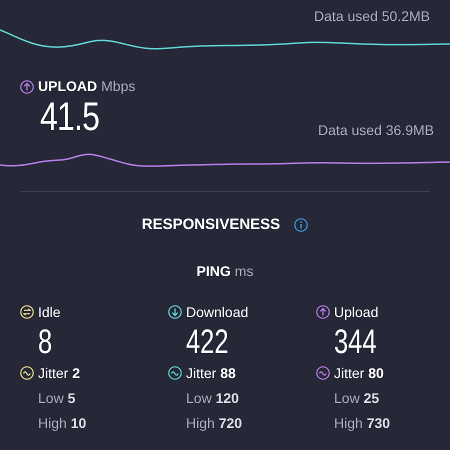 This screenshot has height=450, width=450. What do you see at coordinates (45, 341) in the screenshot?
I see `ping-value: 8` at bounding box center [45, 341].